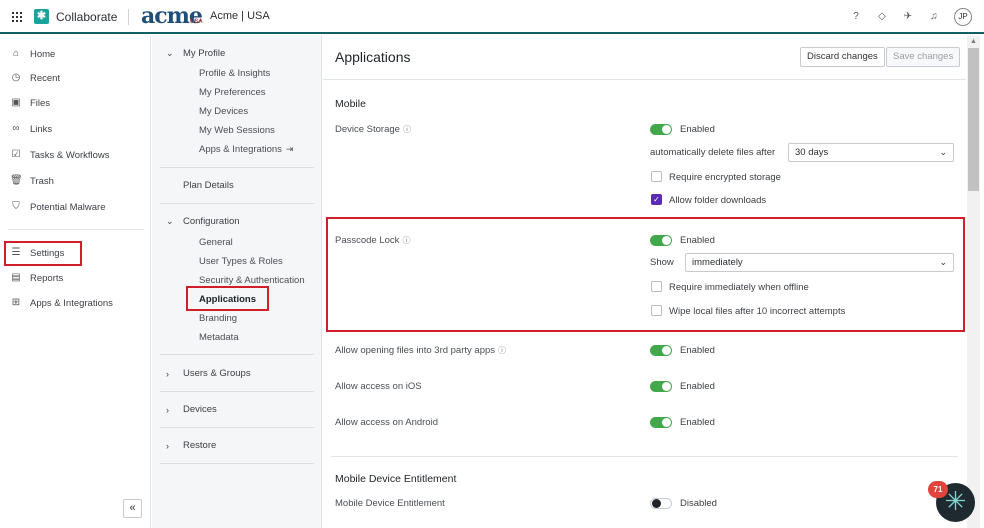  I want to click on passcode-lock-text: Passcode Lock, so click(367, 240).